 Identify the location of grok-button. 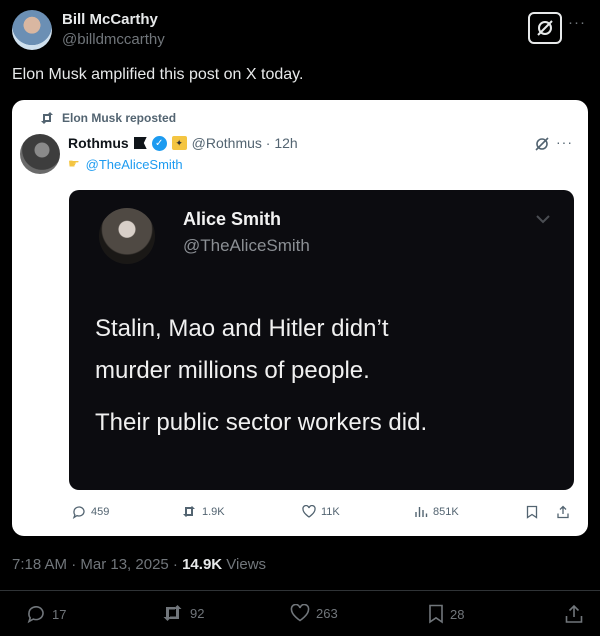
(545, 28).